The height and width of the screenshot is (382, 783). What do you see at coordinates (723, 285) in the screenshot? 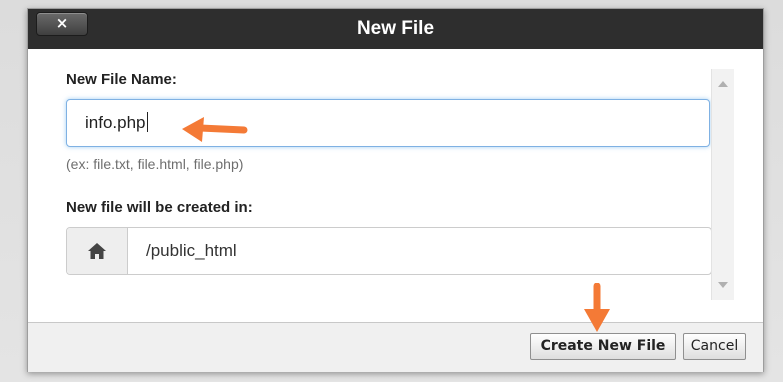
I see `scroll-down-icon` at bounding box center [723, 285].